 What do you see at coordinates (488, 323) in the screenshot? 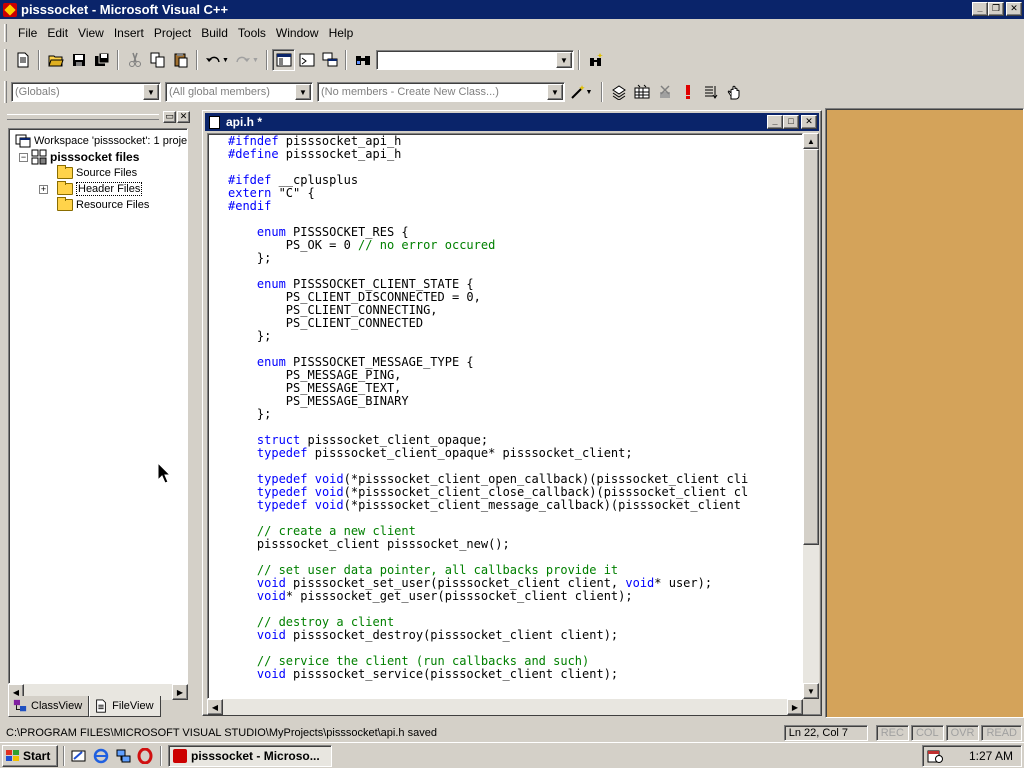
I see `code-line: PS_CLIENT_CONNECTED` at bounding box center [488, 323].